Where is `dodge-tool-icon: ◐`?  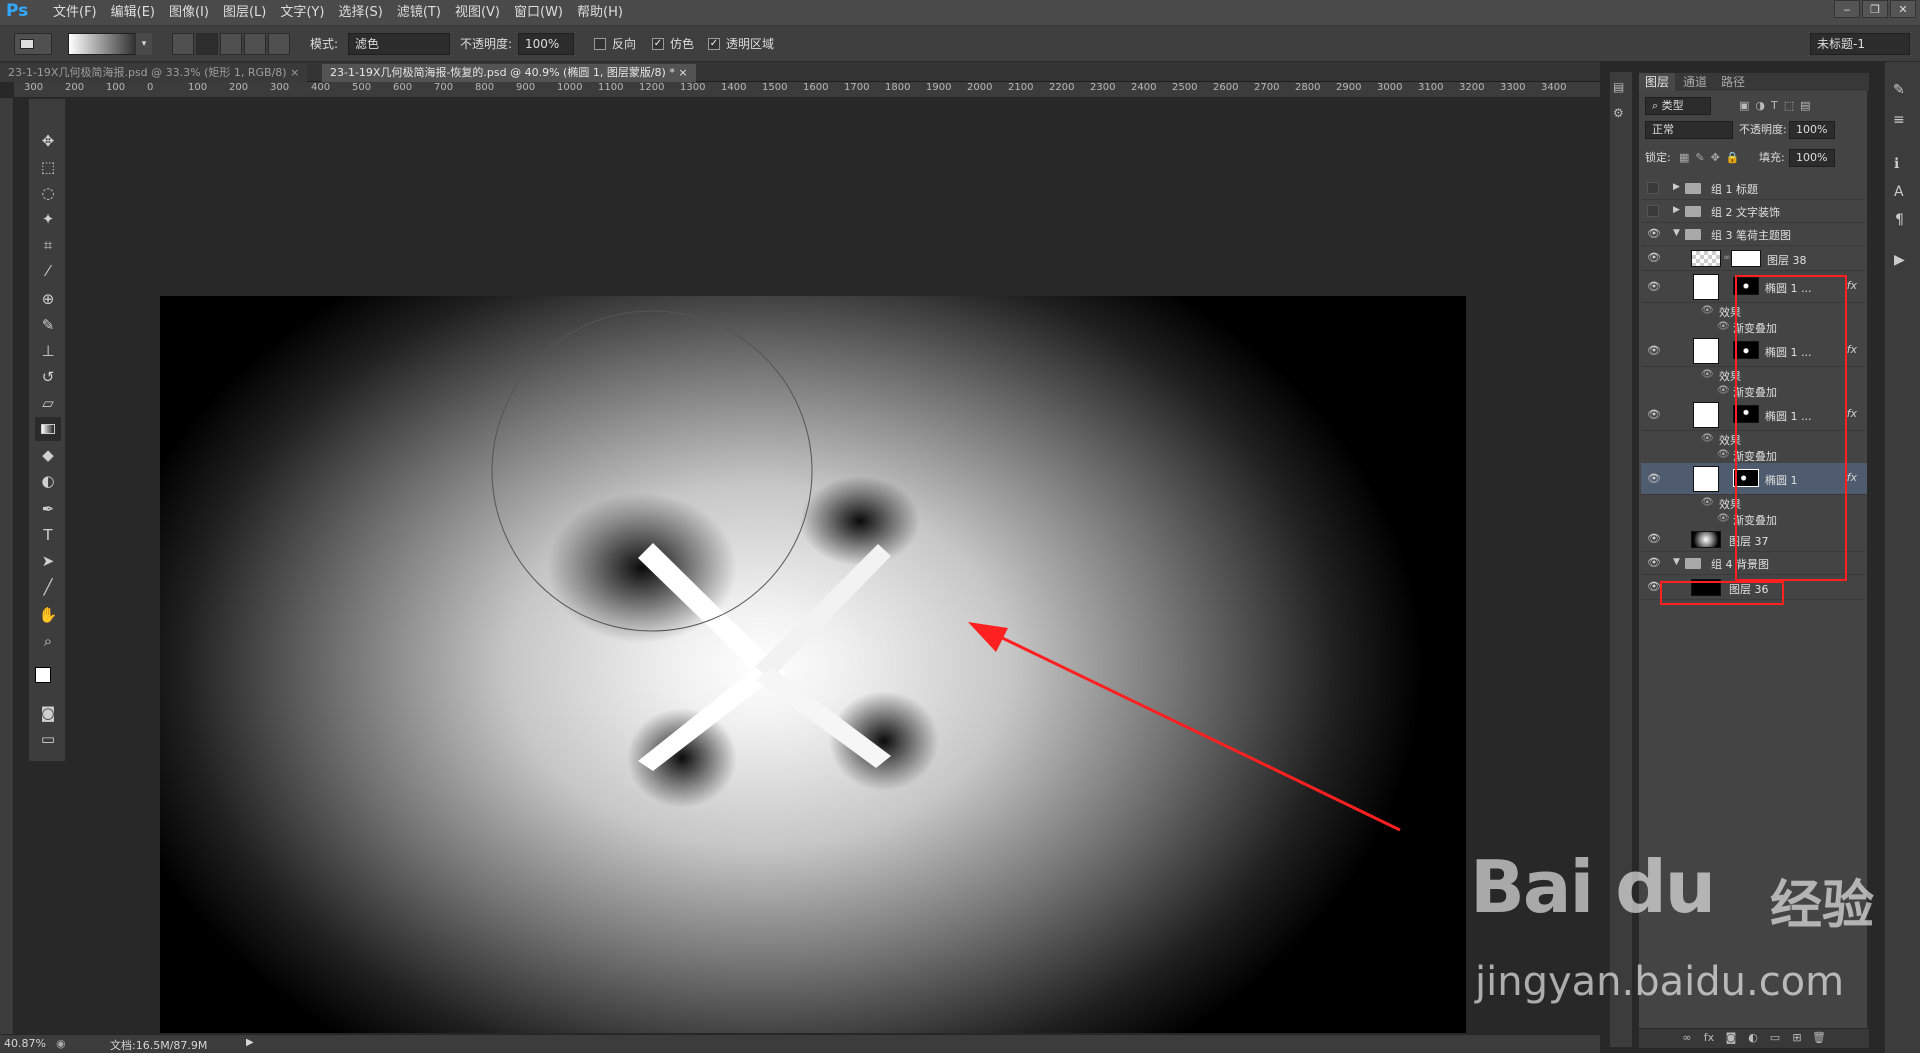
dodge-tool-icon: ◐ is located at coordinates (48, 481).